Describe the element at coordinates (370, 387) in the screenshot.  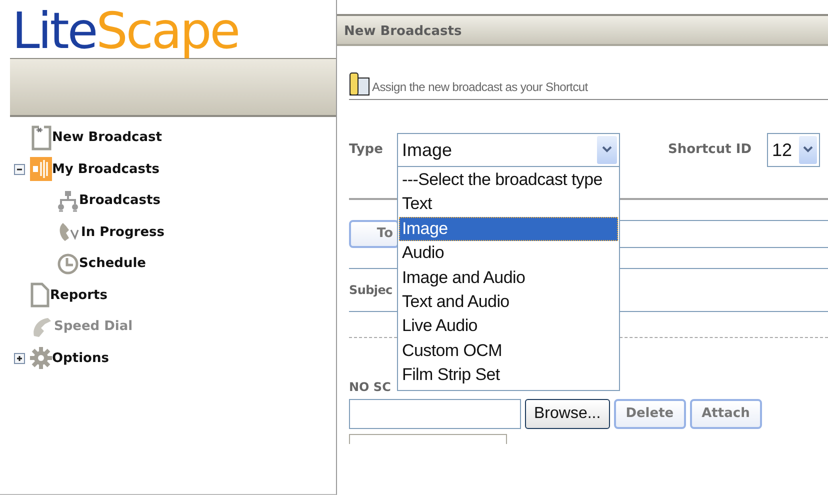
I see `schedule-label: NO SC` at that location.